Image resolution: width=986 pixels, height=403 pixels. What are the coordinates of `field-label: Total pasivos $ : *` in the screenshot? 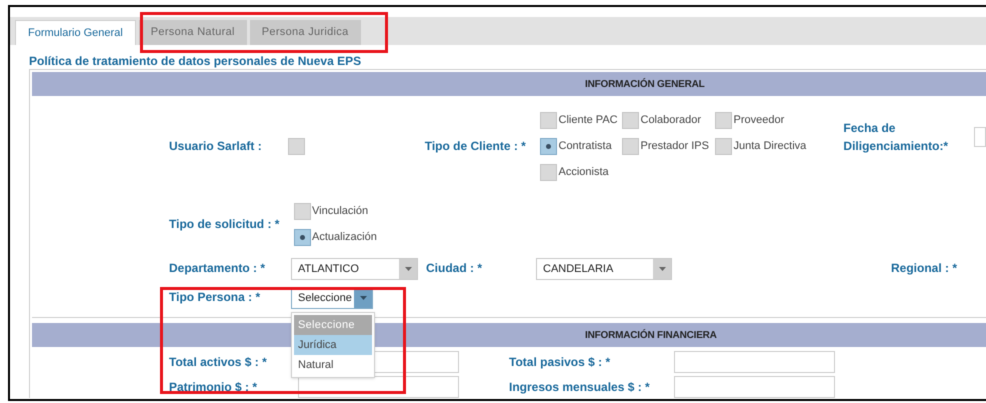 It's located at (560, 362).